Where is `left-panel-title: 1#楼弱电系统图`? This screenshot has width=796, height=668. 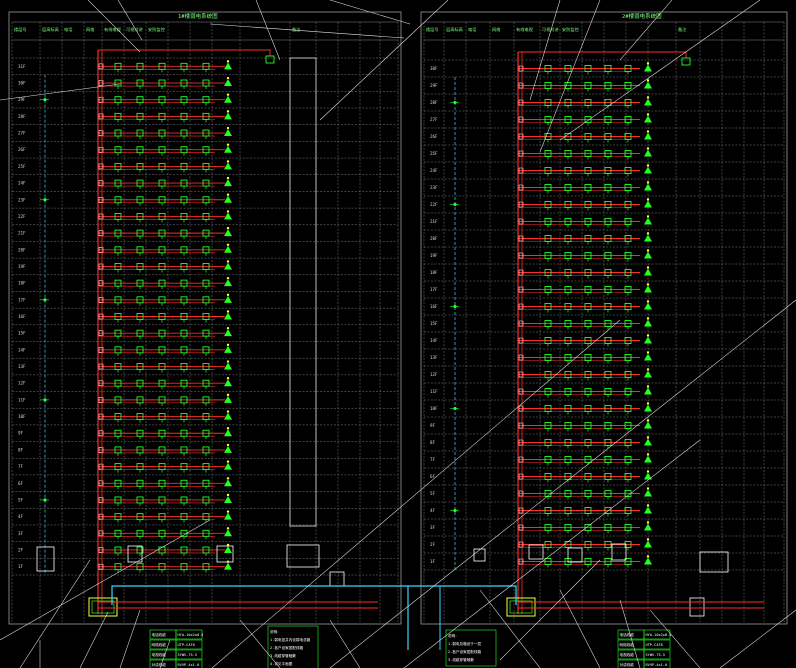 left-panel-title: 1#楼弱电系统图 is located at coordinates (198, 16).